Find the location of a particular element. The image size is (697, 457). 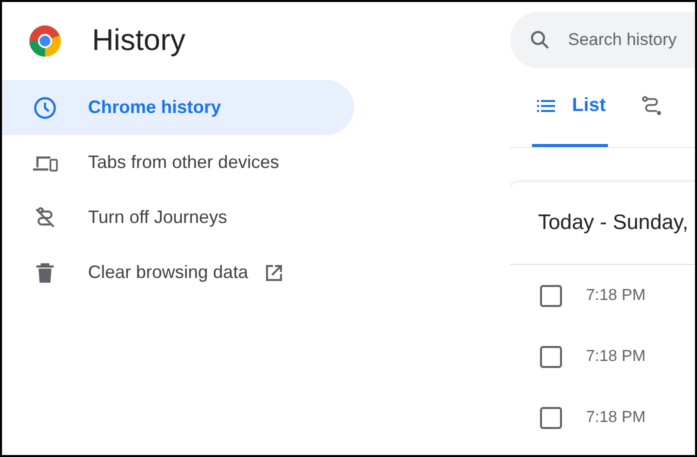

tab: List is located at coordinates (570, 107).